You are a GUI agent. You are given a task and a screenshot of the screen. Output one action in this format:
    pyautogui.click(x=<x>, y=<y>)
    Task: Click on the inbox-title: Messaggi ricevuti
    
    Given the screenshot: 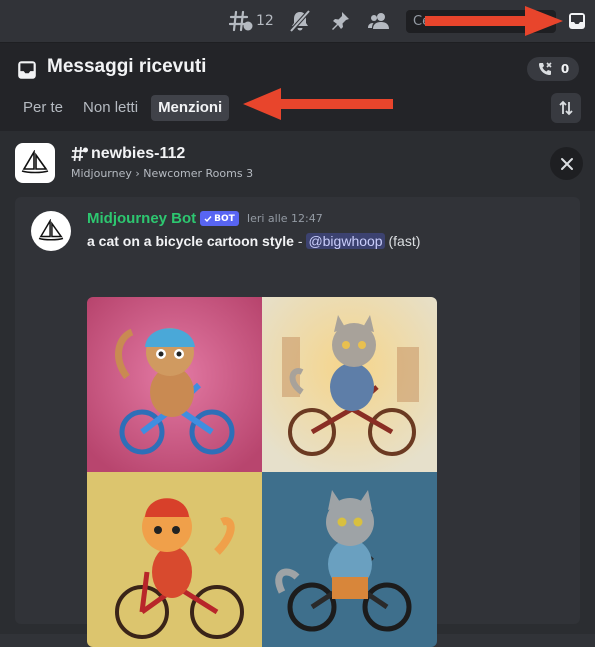 What is the action you would take?
    pyautogui.click(x=127, y=66)
    